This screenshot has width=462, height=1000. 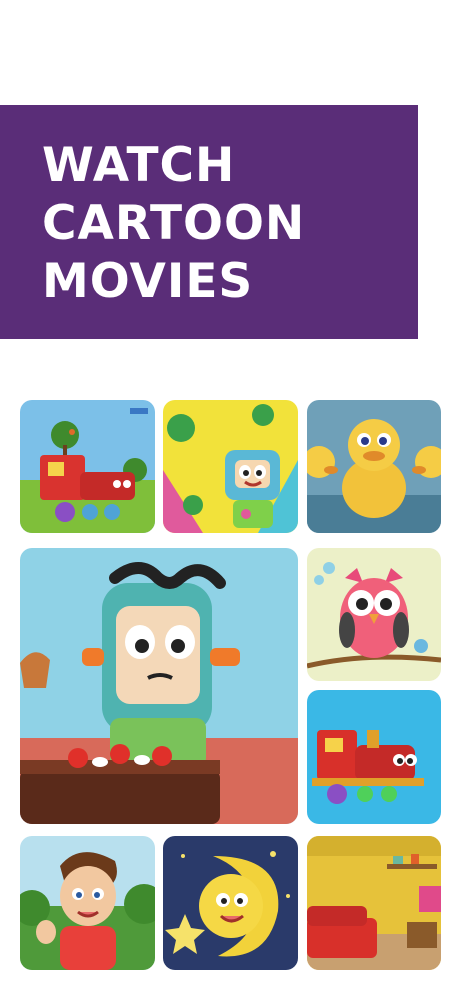 I want to click on thumb-moon-star, so click(x=230, y=903).